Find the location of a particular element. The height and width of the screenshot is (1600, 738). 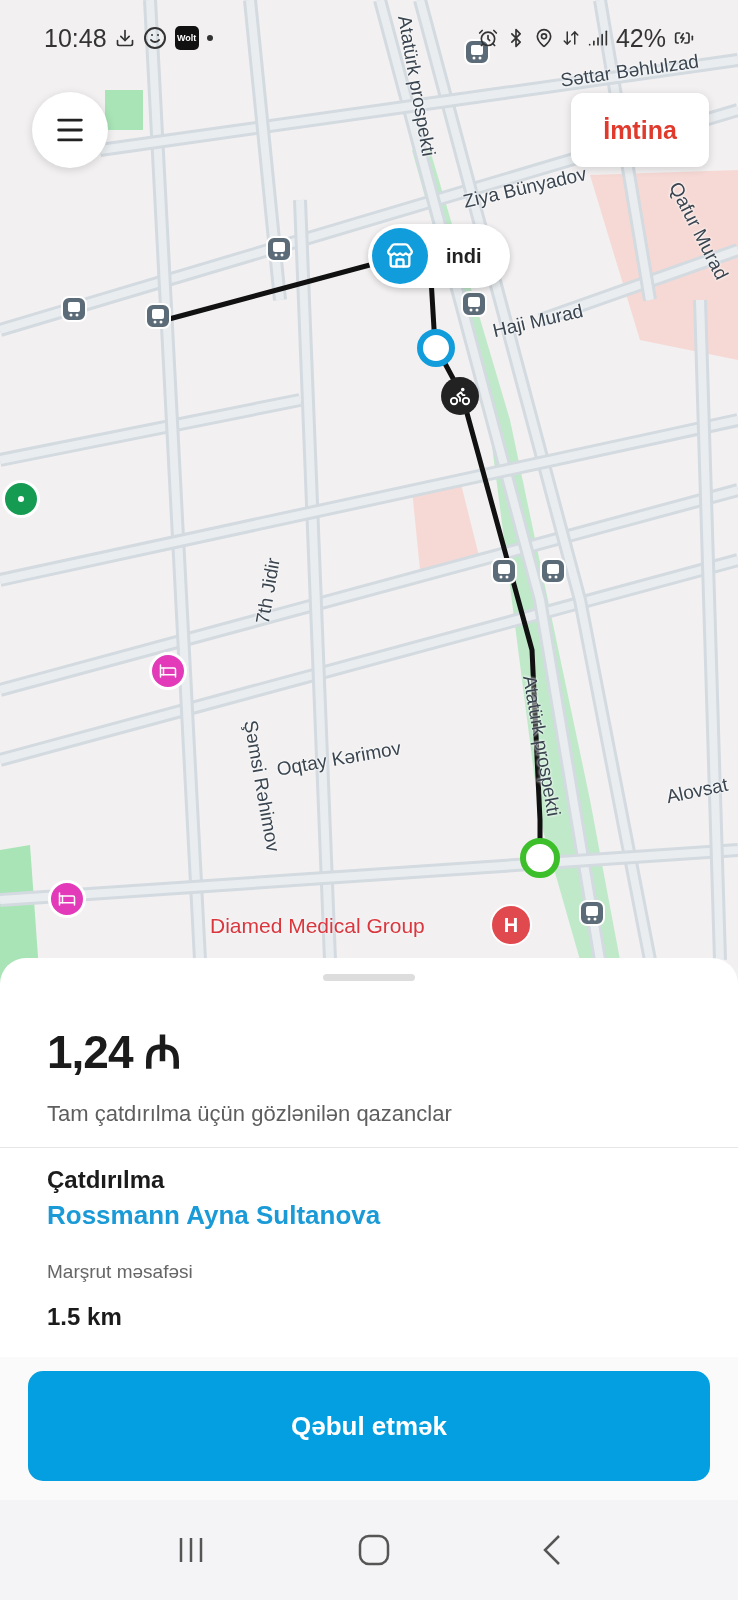

street-label: Səttar Bəhlulzad is located at coordinates (630, 71).